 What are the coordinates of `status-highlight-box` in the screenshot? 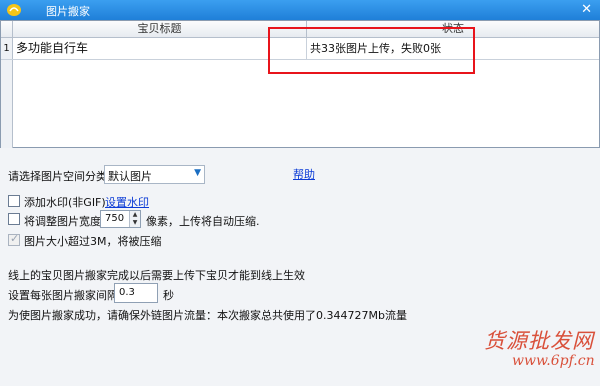 It's located at (371, 50).